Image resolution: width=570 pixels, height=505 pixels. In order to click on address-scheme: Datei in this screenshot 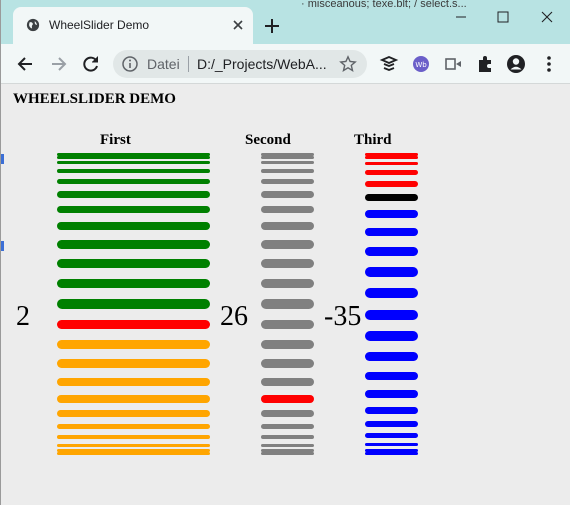, I will do `click(163, 64)`.